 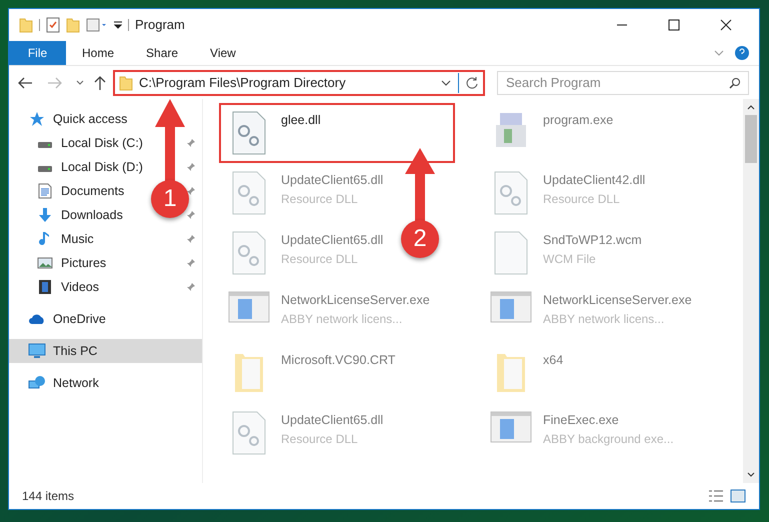 What do you see at coordinates (105, 383) in the screenshot?
I see `nav-item: Network` at bounding box center [105, 383].